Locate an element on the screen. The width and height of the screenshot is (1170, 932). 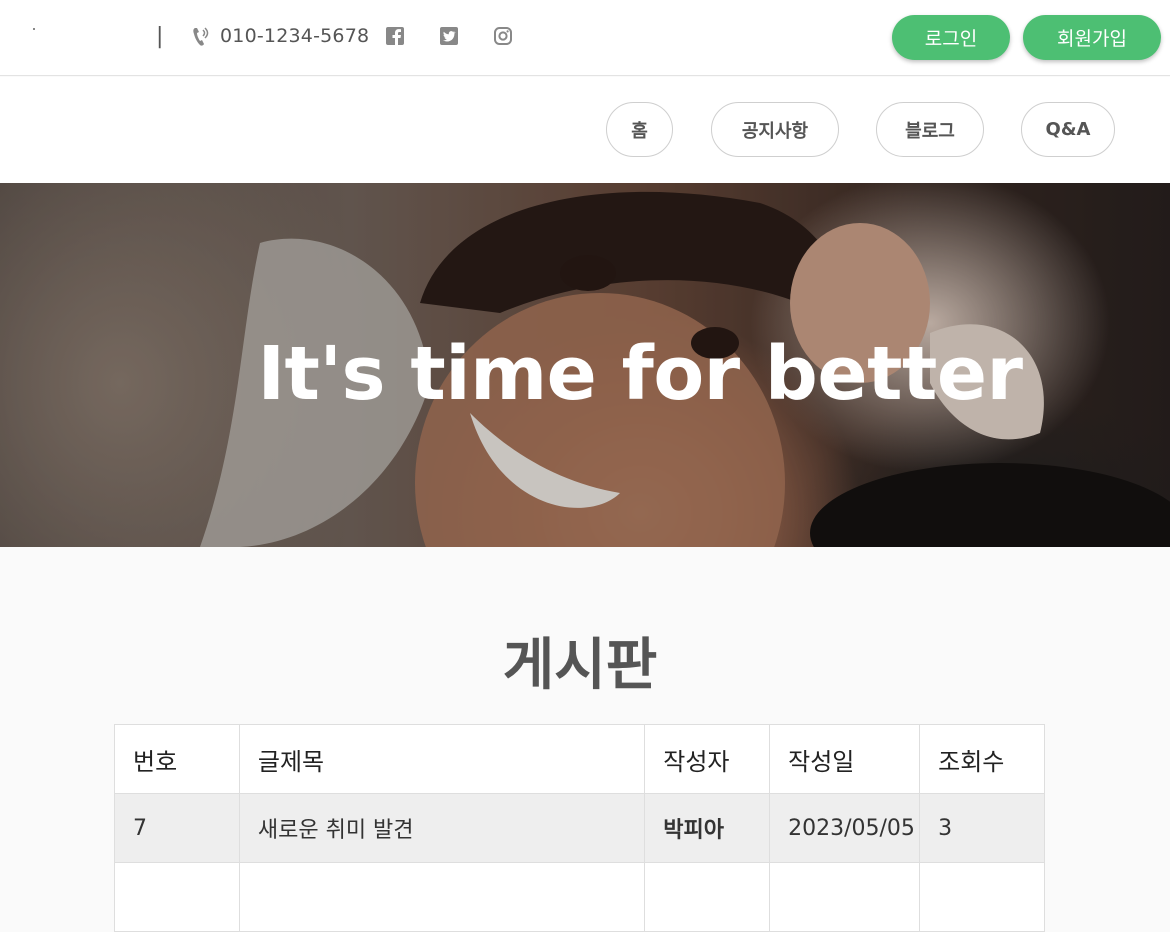
twitter-icon is located at coordinates (449, 36).